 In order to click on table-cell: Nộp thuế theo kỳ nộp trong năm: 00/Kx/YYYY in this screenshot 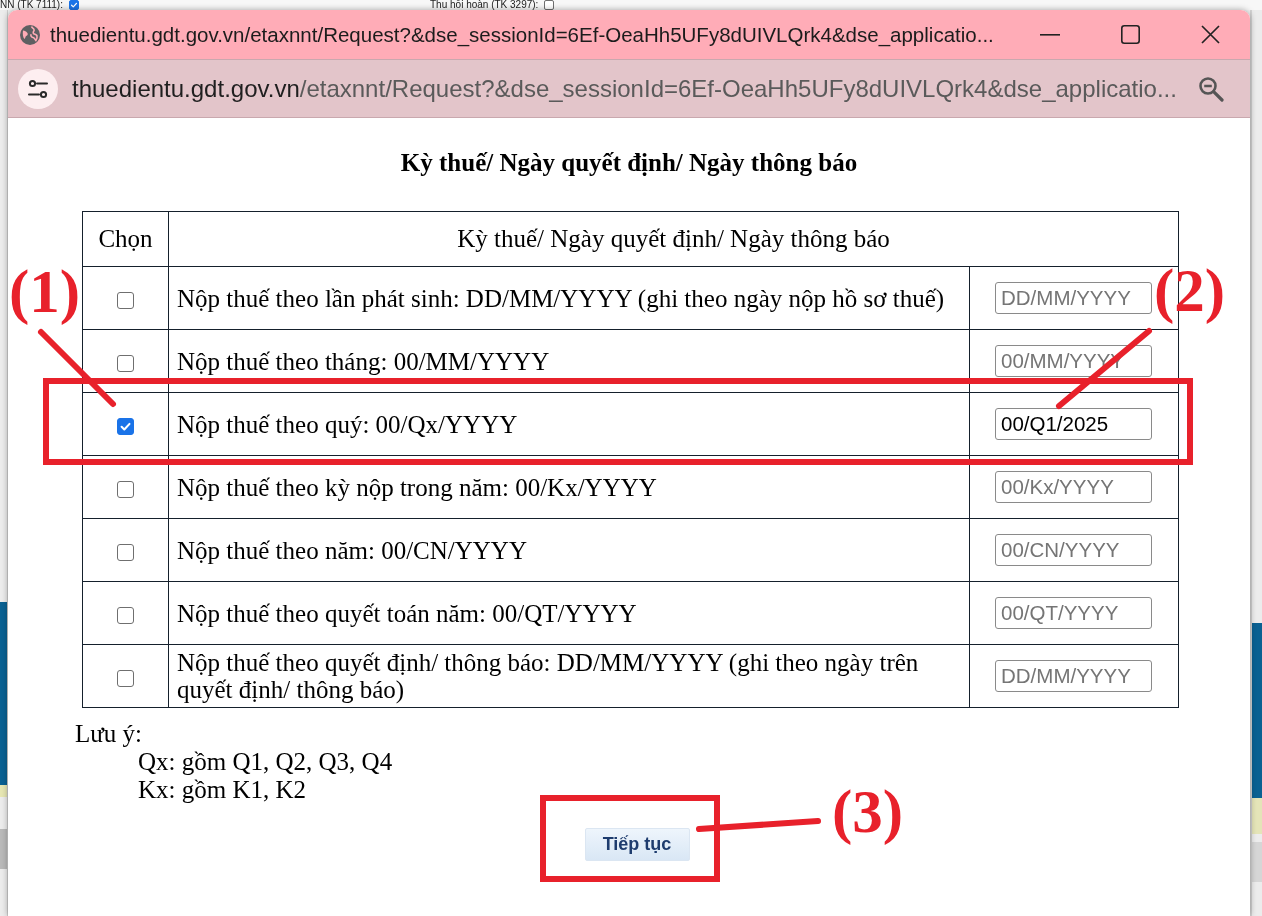, I will do `click(569, 487)`.